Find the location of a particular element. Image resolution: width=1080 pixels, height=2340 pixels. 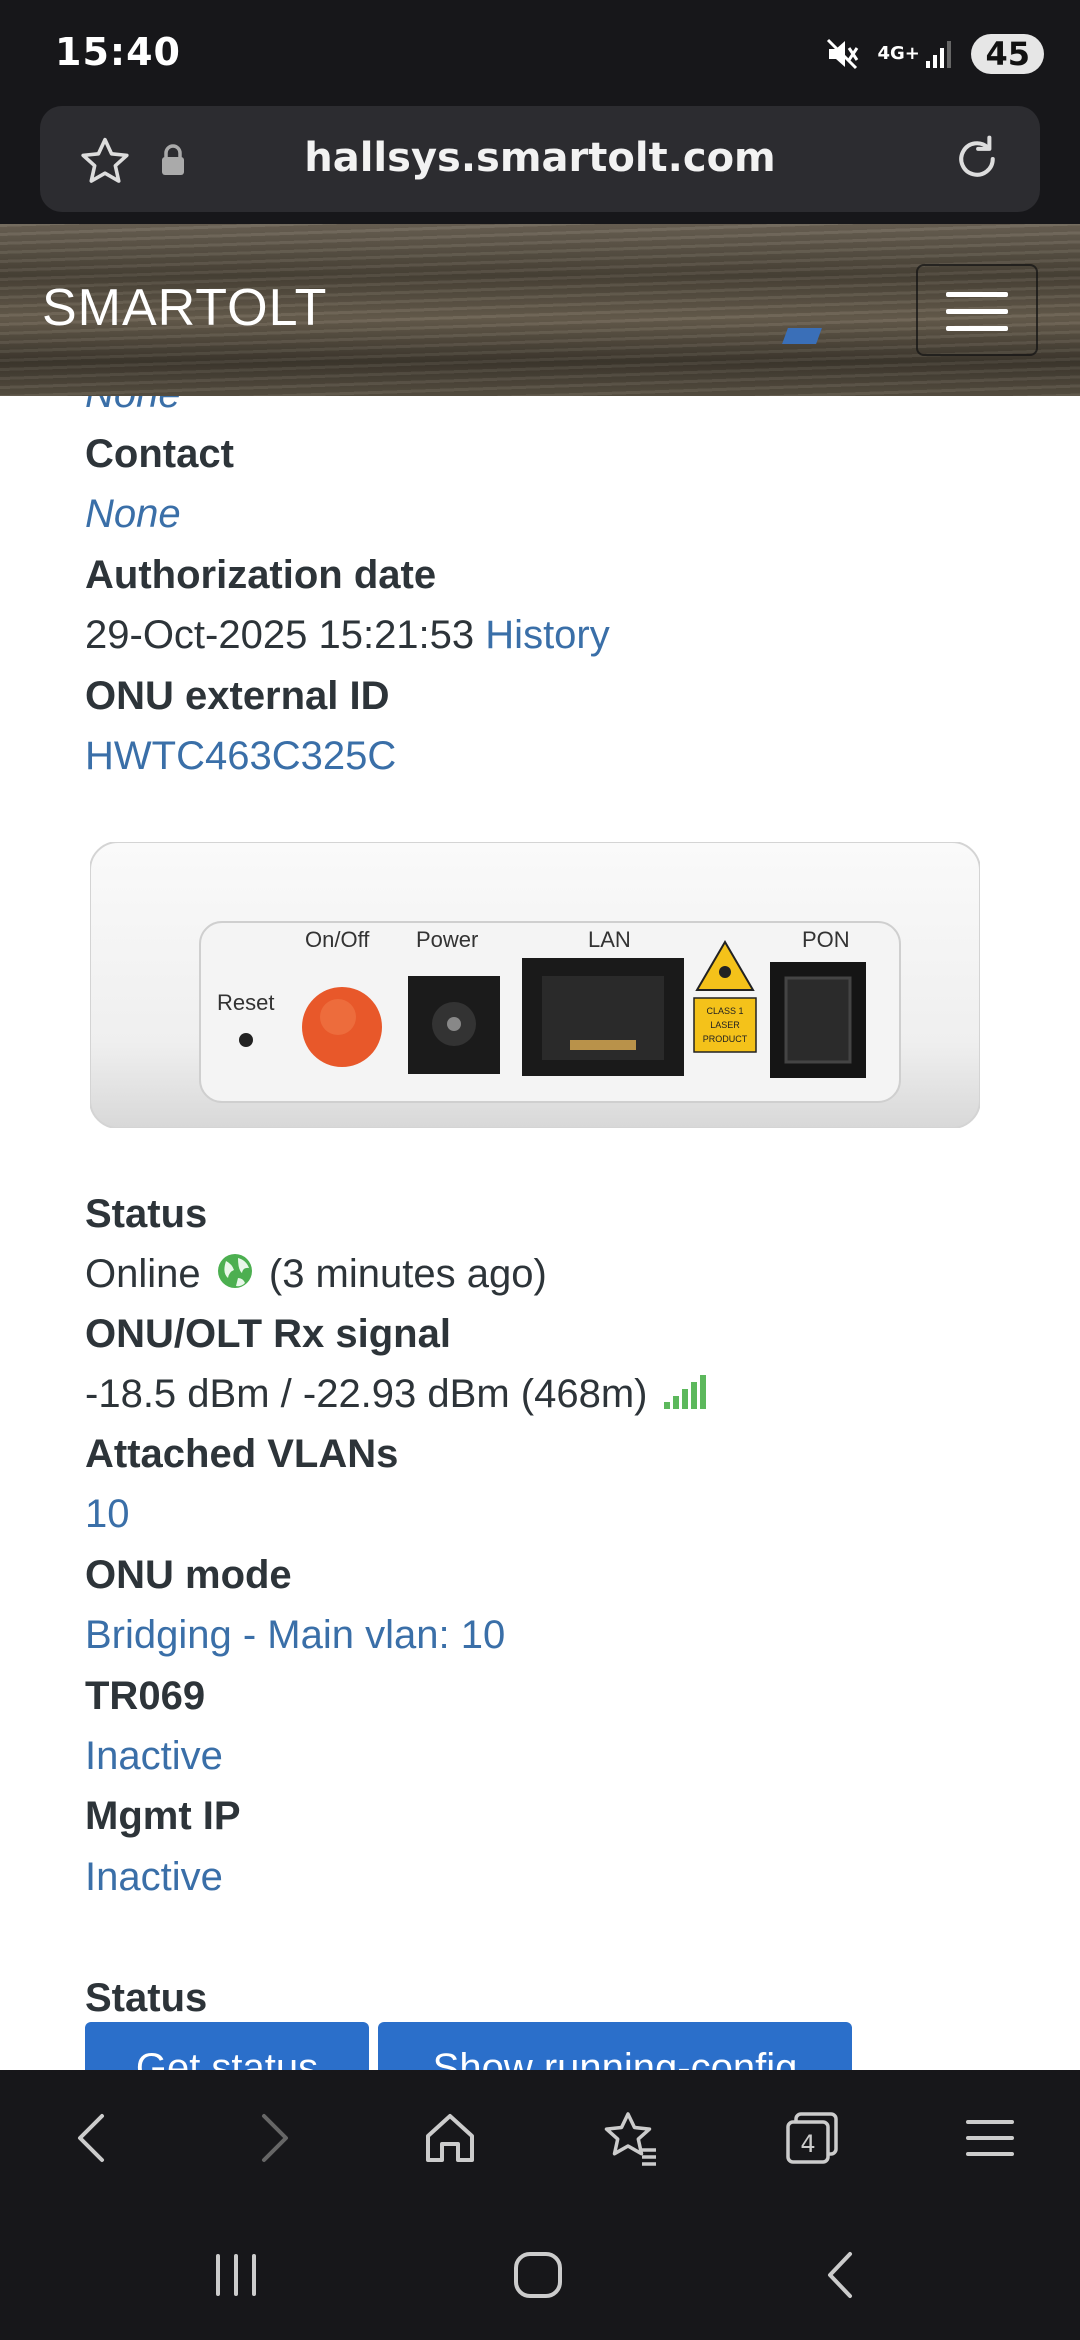

site-logo: SMARTOLT is located at coordinates (184, 308).